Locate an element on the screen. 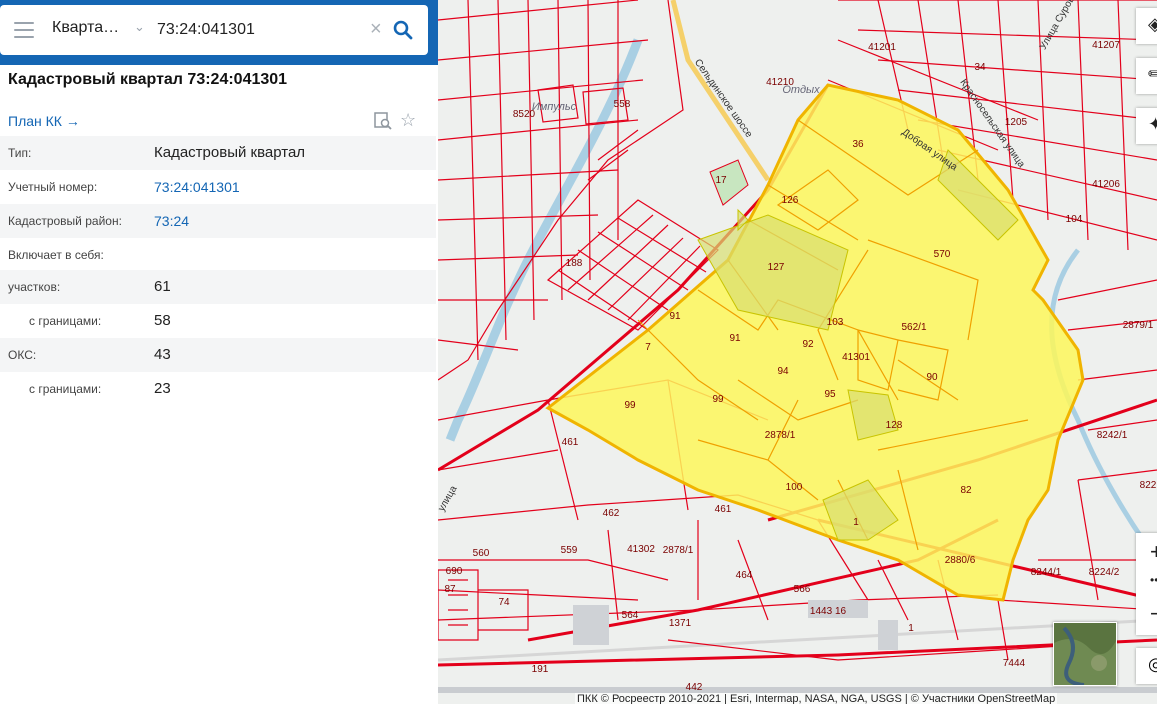  parcel-label: 17 is located at coordinates (721, 180).